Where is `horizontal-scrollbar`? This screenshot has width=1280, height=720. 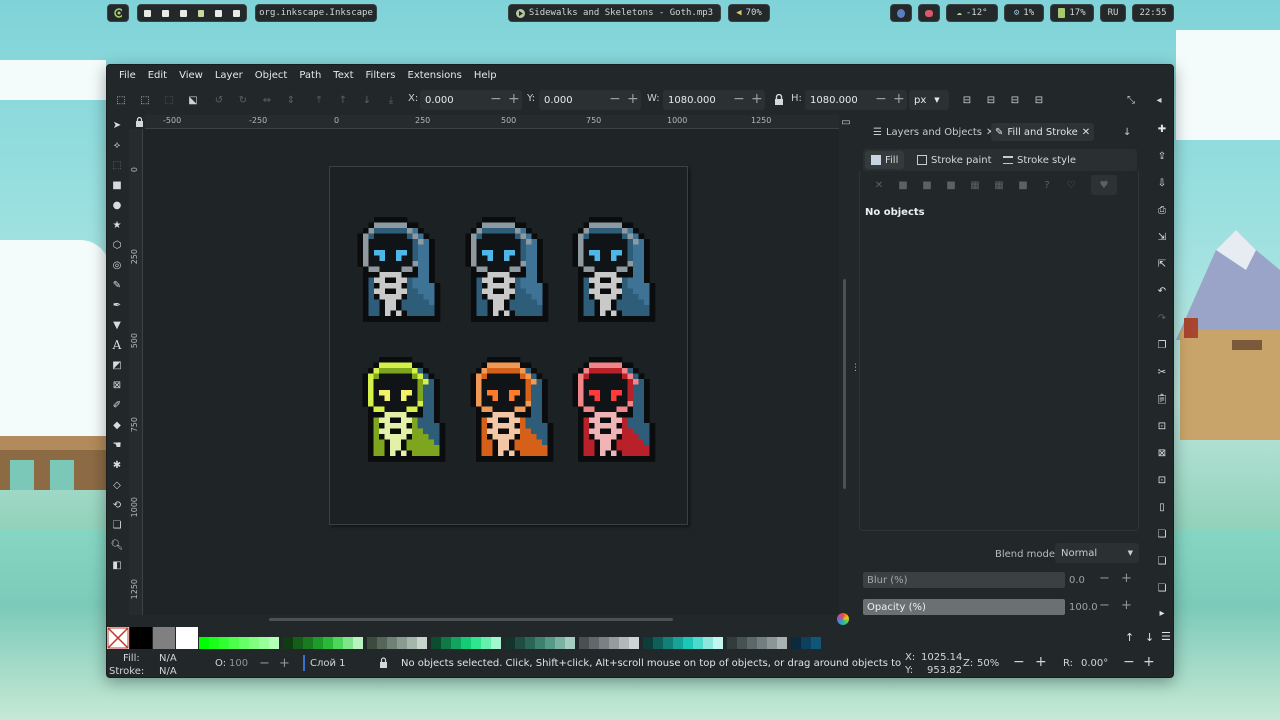
horizontal-scrollbar is located at coordinates (471, 619).